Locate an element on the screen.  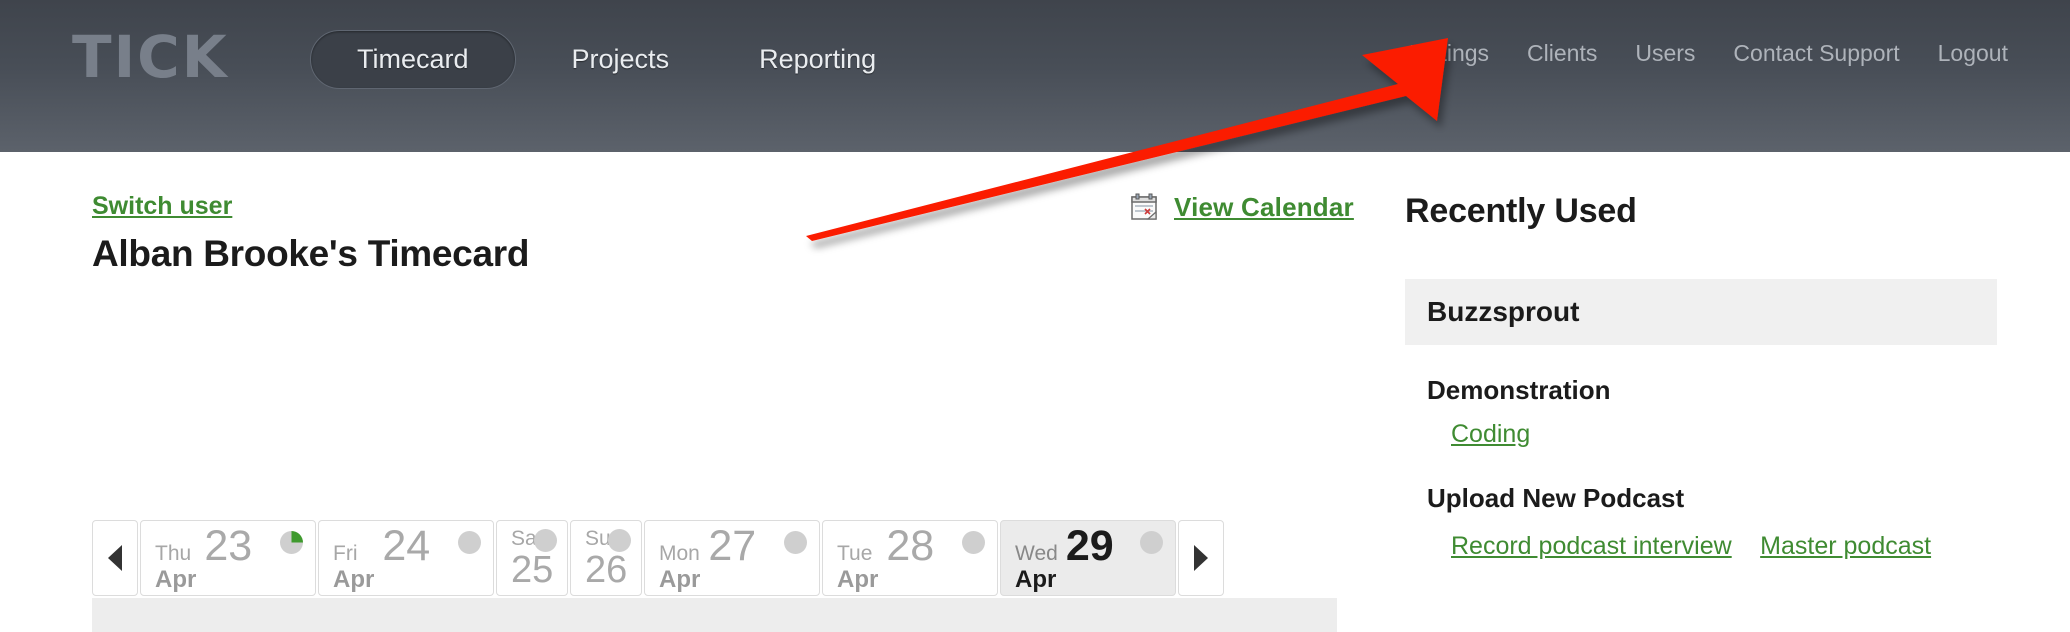
day-tab-thu-apr-23: Thu Apr 23 is located at coordinates (228, 558).